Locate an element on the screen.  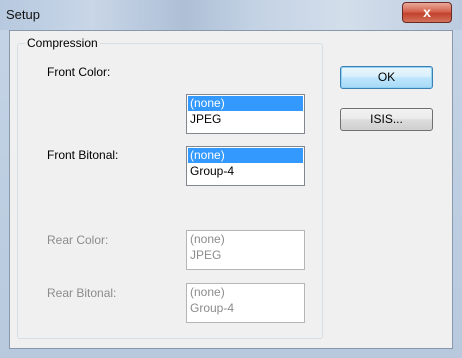
close-button: x is located at coordinates (427, 12).